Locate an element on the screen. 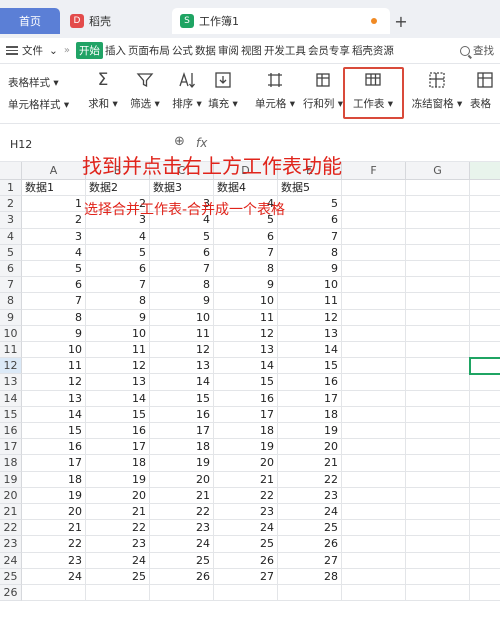 The image size is (500, 618). row-header: 13 is located at coordinates (11, 382).